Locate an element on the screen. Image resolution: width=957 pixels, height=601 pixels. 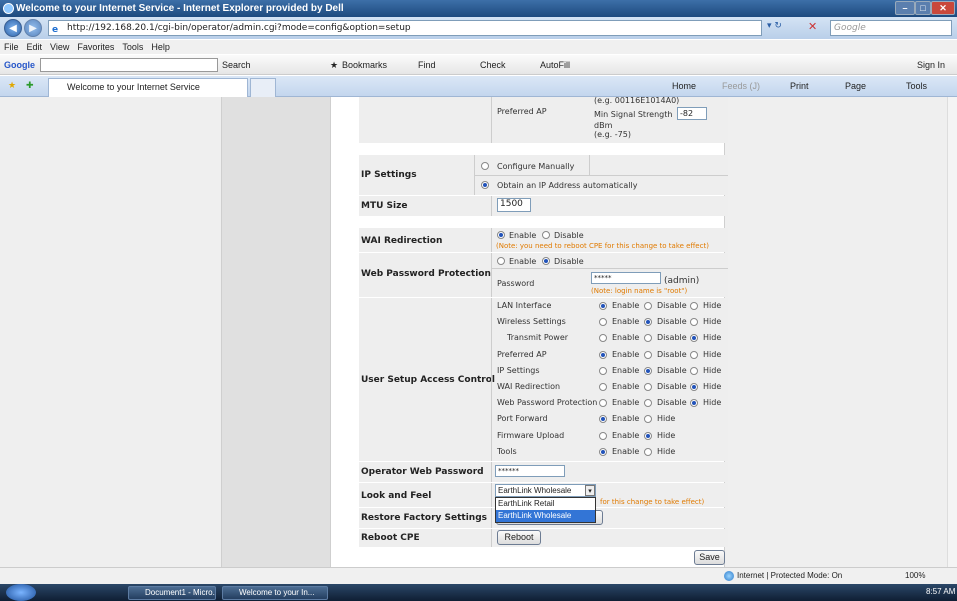
maximize-button: □ is located at coordinates (923, 8).